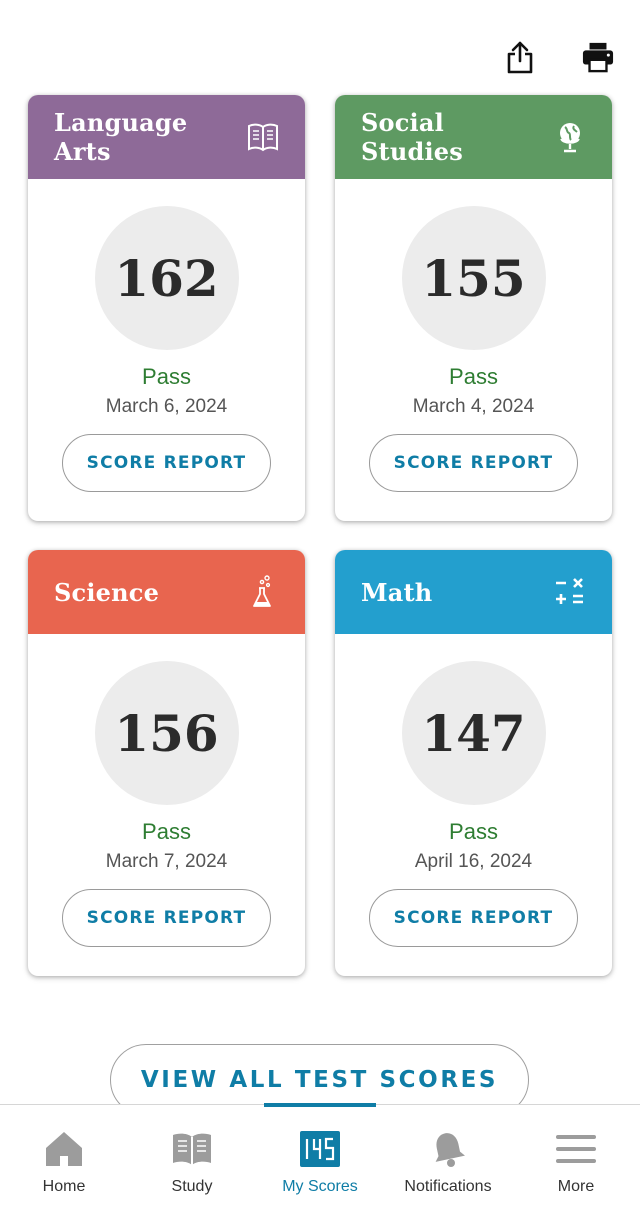 This screenshot has height=1214, width=640. Describe the element at coordinates (570, 592) in the screenshot. I see `math-operators-icon` at that location.